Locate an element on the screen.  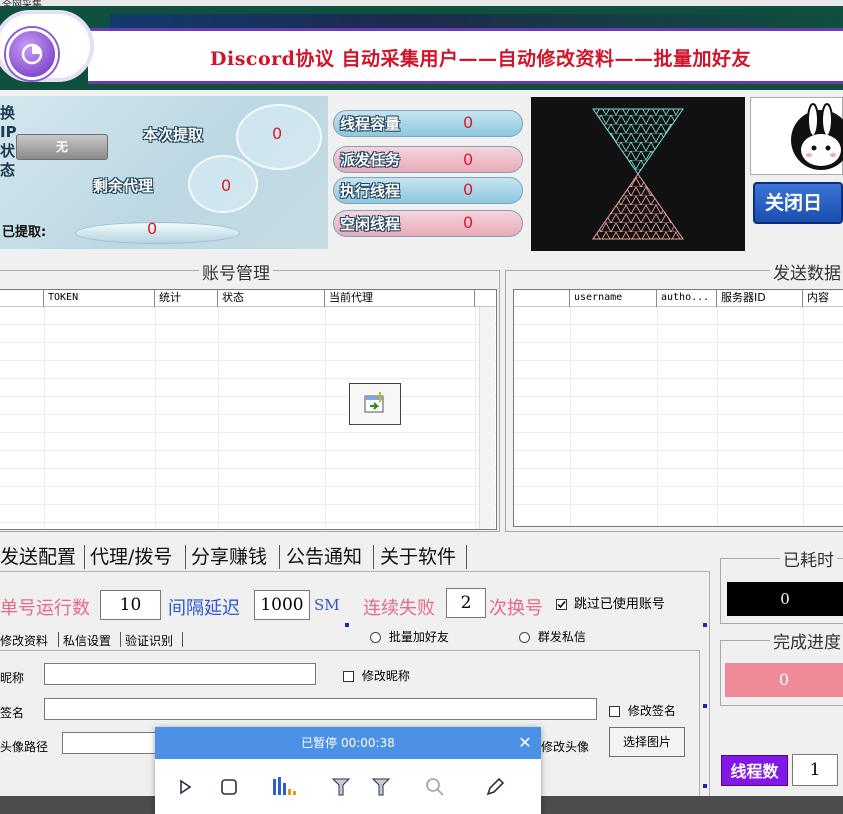
banner-logo is located at coordinates (47, 46).